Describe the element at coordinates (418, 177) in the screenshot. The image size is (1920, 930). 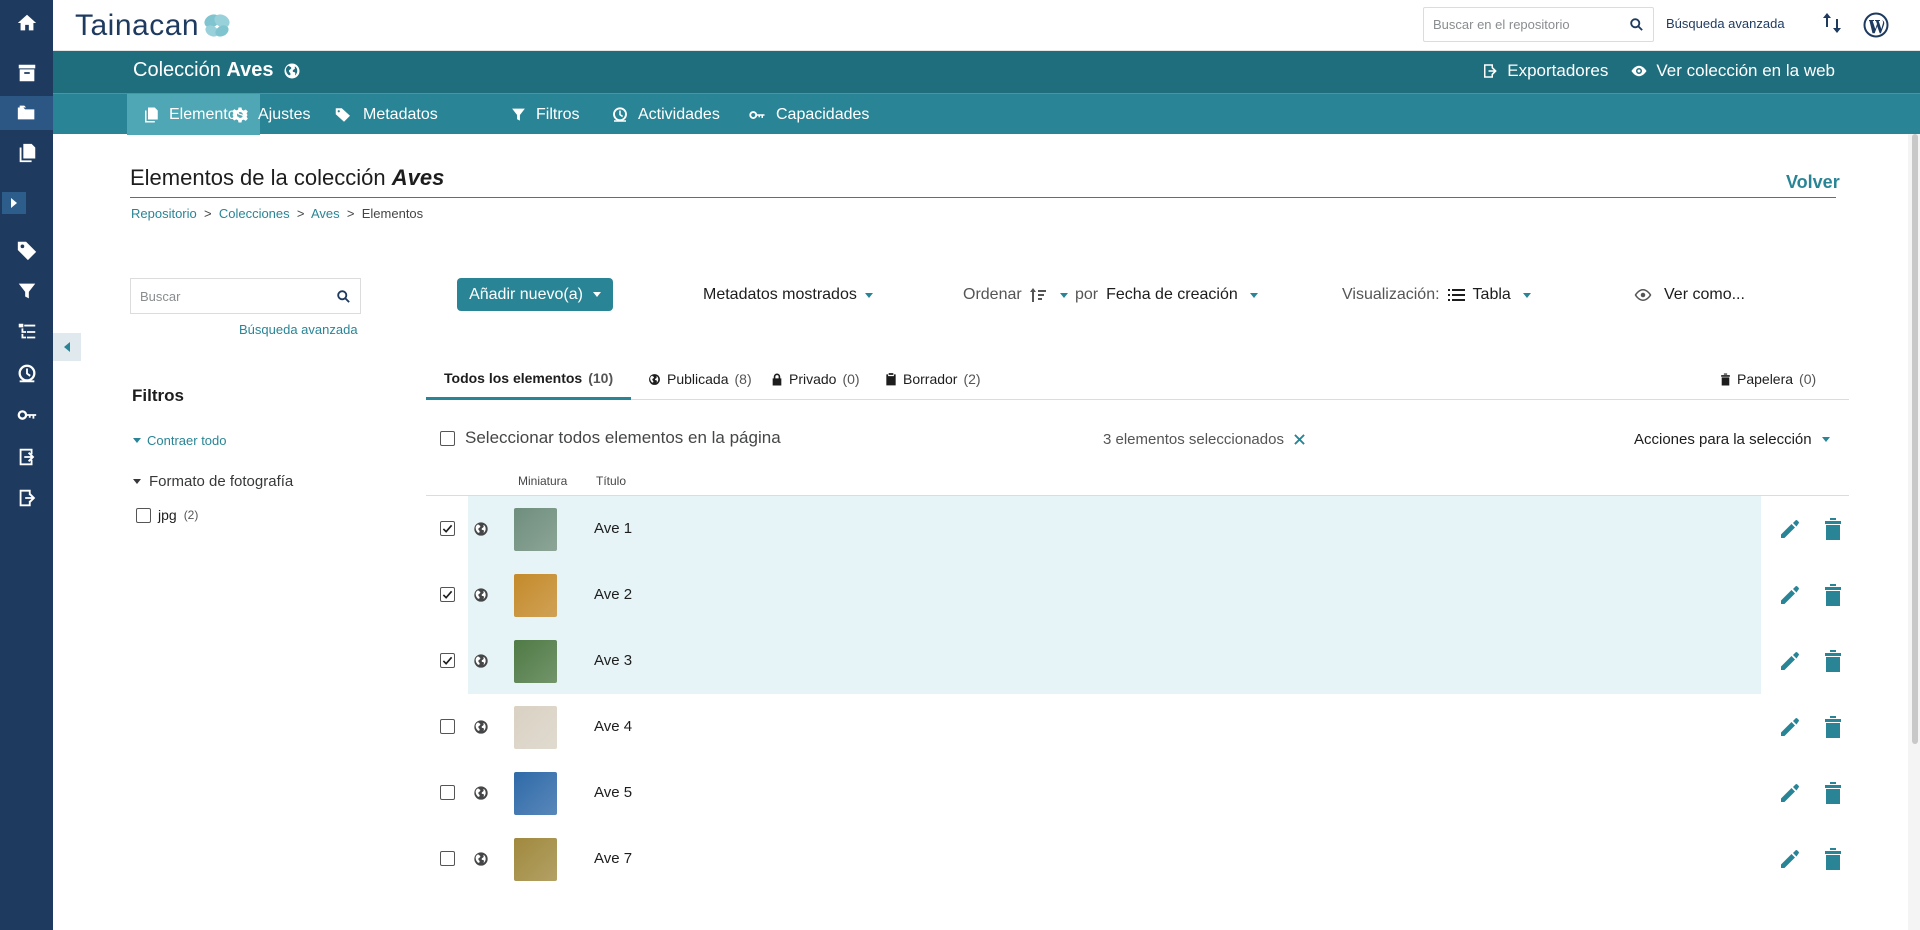
I see `page-title-collection: Aves` at that location.